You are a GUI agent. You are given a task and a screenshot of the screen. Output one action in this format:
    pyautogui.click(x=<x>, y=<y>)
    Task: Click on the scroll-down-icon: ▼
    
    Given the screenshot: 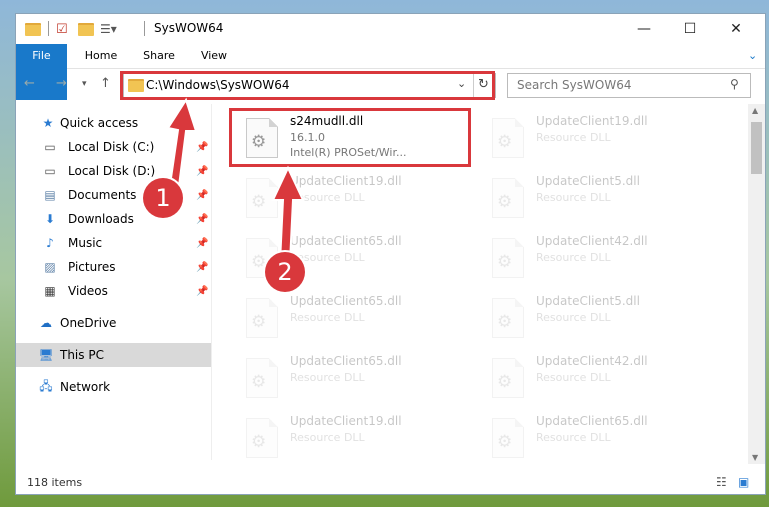 What is the action you would take?
    pyautogui.click(x=755, y=457)
    